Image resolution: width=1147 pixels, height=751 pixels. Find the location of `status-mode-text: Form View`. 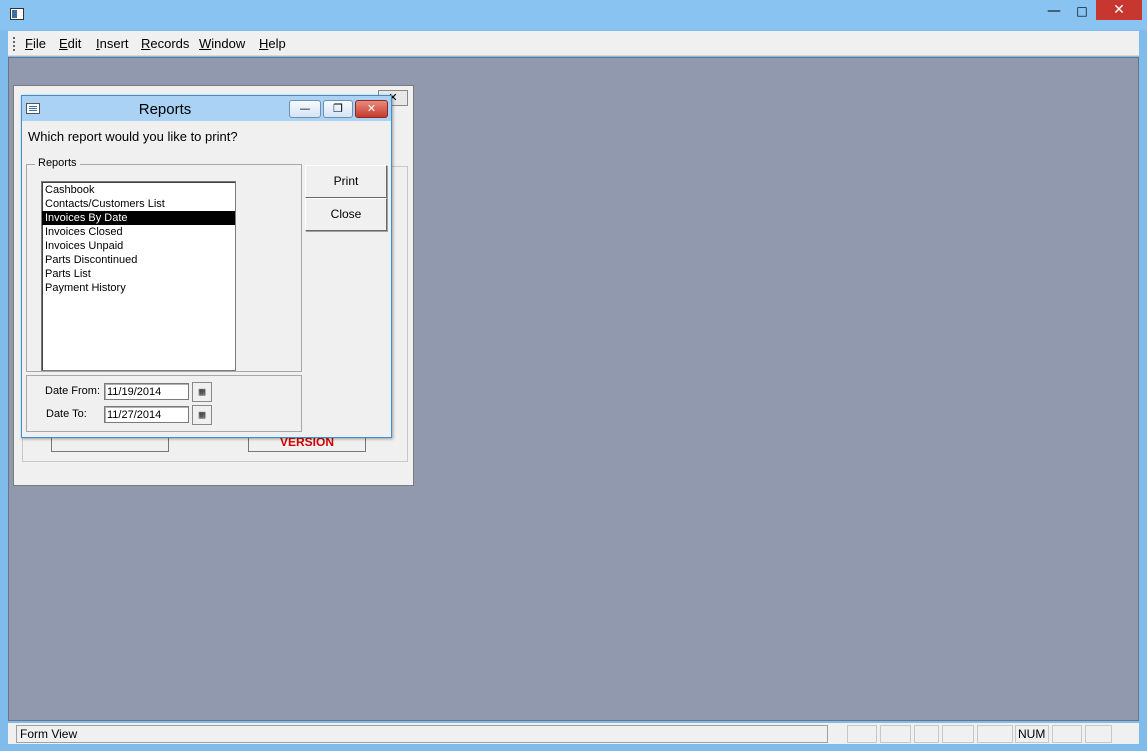

status-mode-text: Form View is located at coordinates (422, 734).